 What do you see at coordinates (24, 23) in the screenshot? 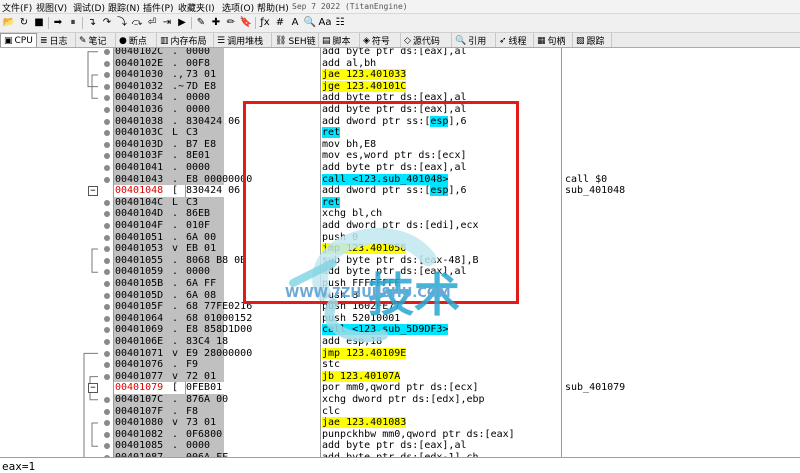
I see `restart-icon: ↻` at bounding box center [24, 23].